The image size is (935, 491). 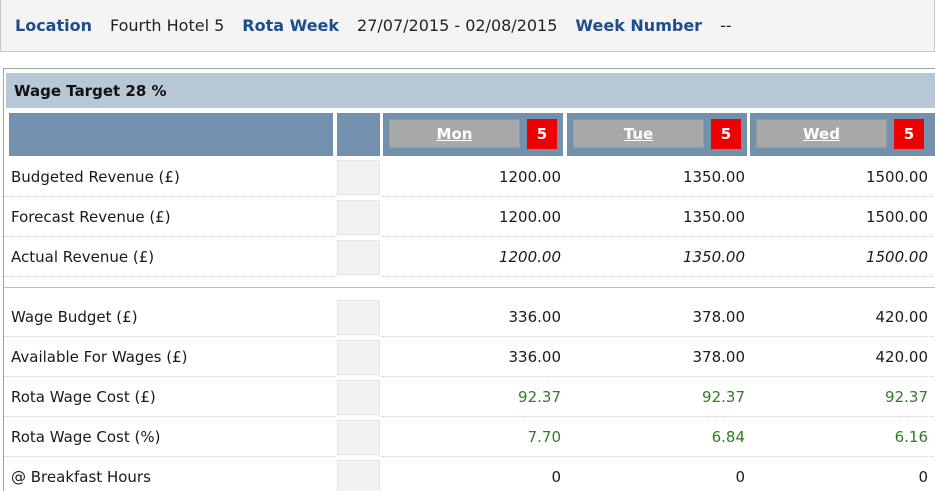 I want to click on row-label: Budgeted Revenue (£), so click(x=95, y=177).